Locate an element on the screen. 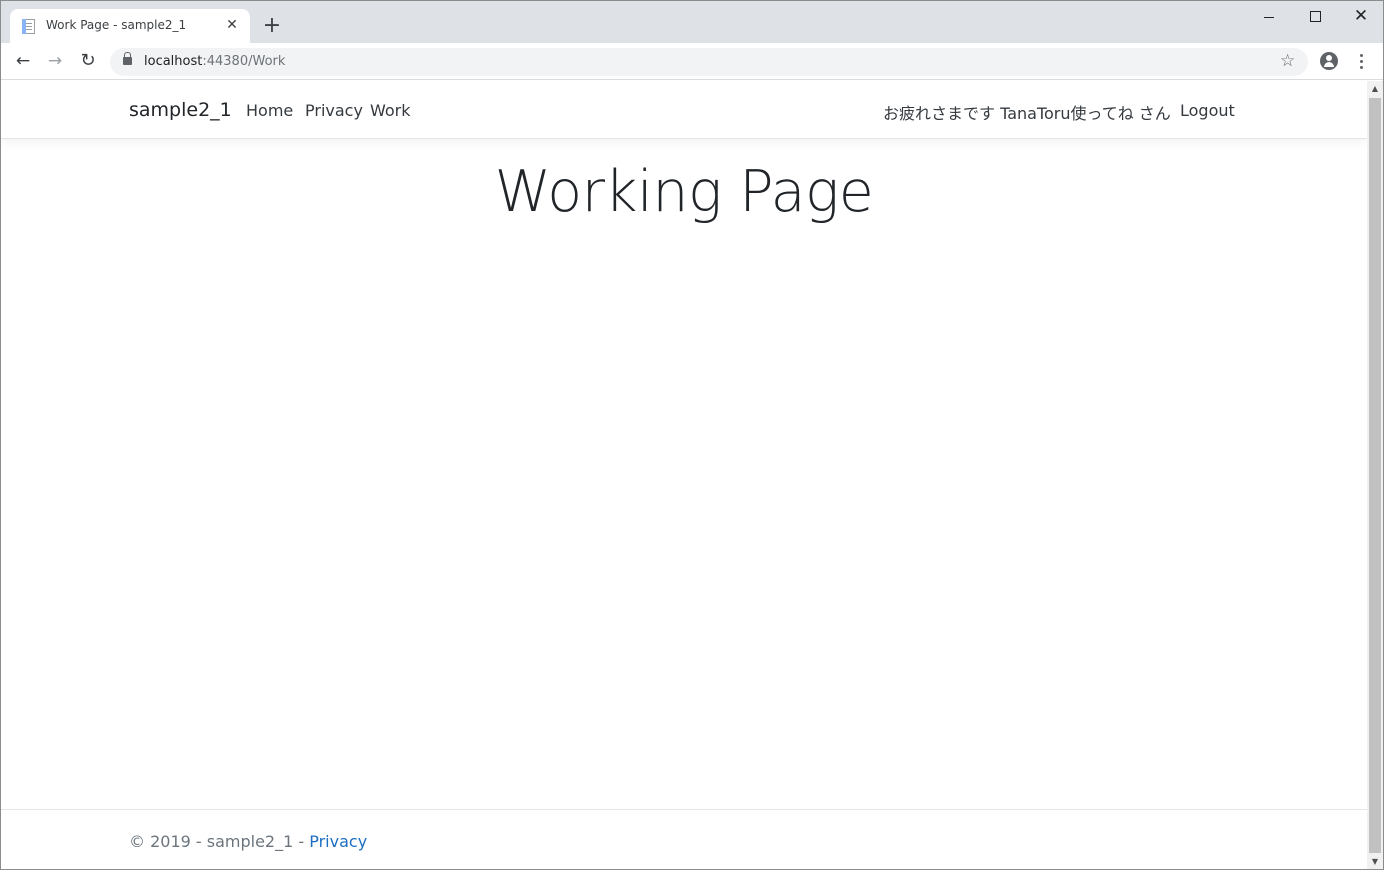 This screenshot has width=1384, height=870. tab-title: Work Page - sample2_1 is located at coordinates (116, 25).